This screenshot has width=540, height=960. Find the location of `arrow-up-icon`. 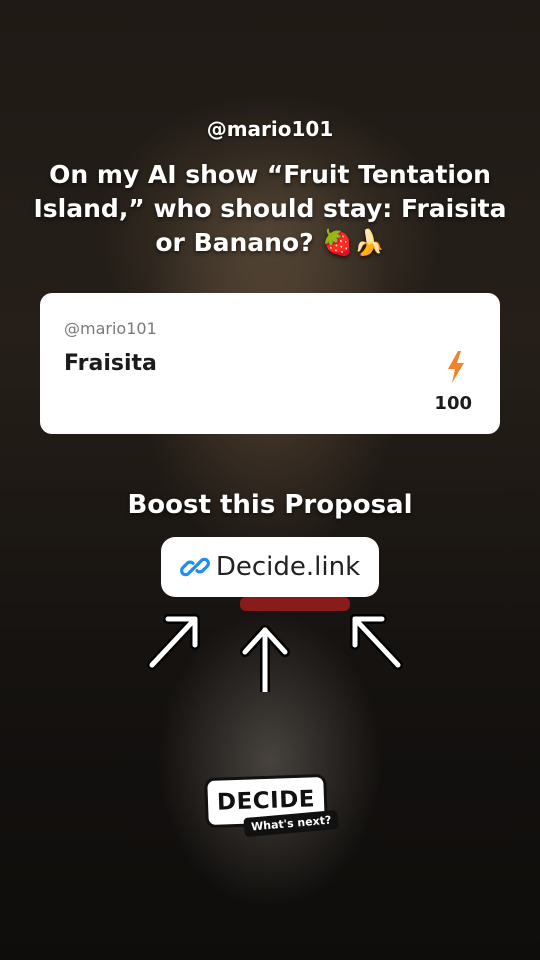

arrow-up-icon is located at coordinates (265, 658).